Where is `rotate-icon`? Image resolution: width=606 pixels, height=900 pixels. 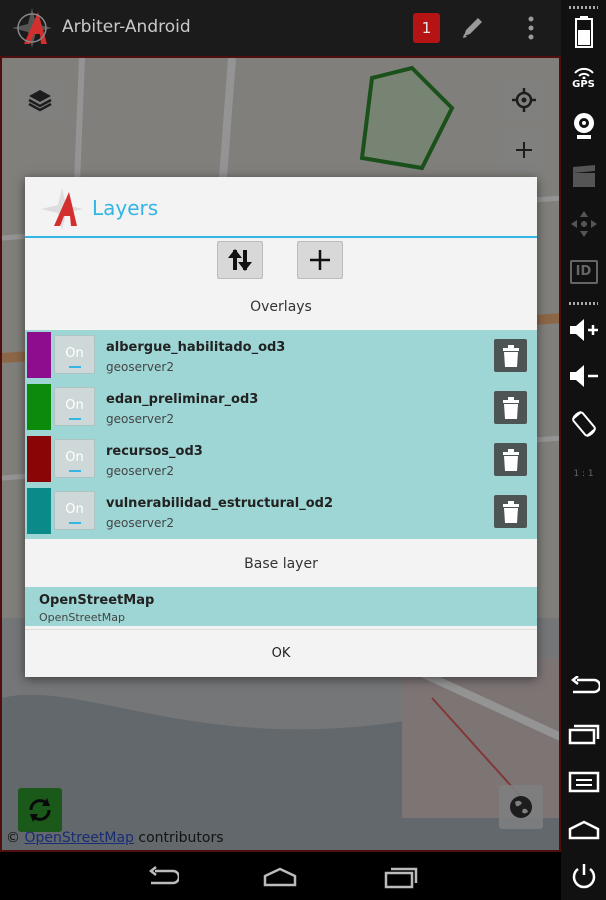
rotate-icon is located at coordinates (583, 424).